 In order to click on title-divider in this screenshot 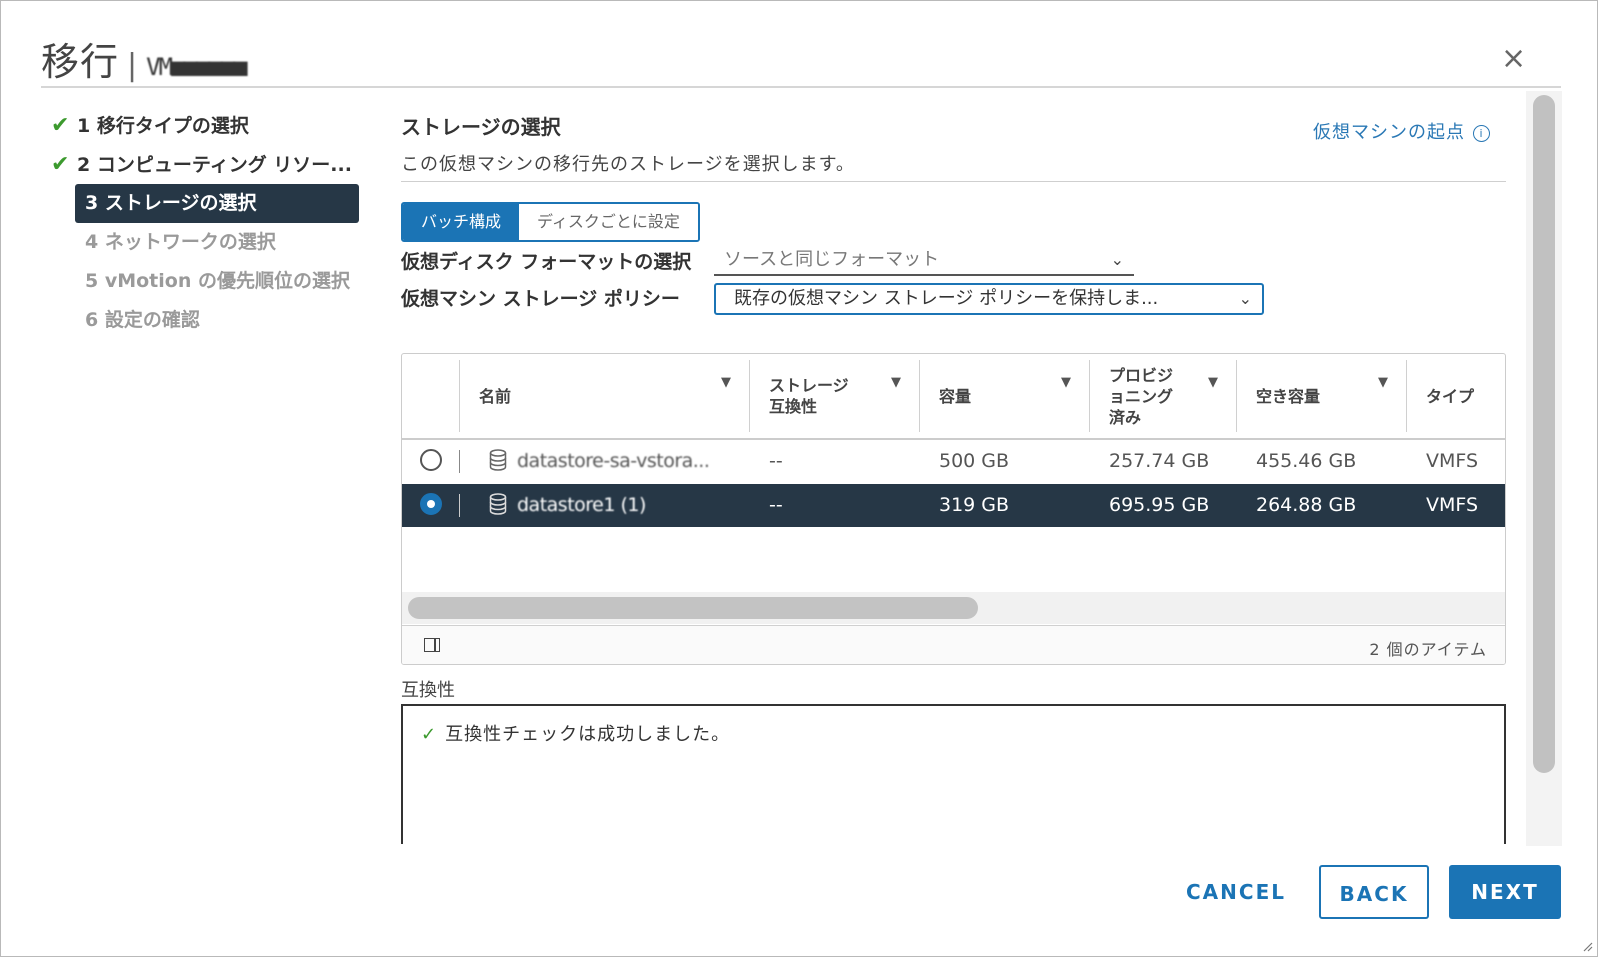, I will do `click(801, 87)`.